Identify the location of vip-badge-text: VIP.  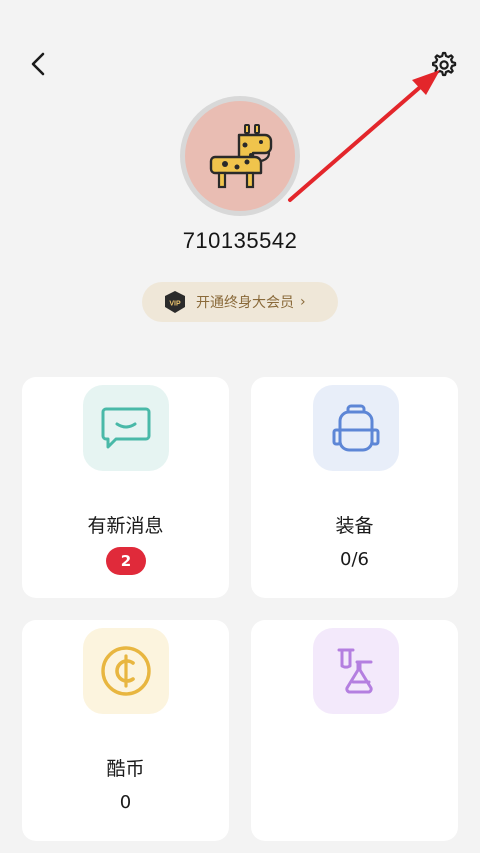
(175, 304).